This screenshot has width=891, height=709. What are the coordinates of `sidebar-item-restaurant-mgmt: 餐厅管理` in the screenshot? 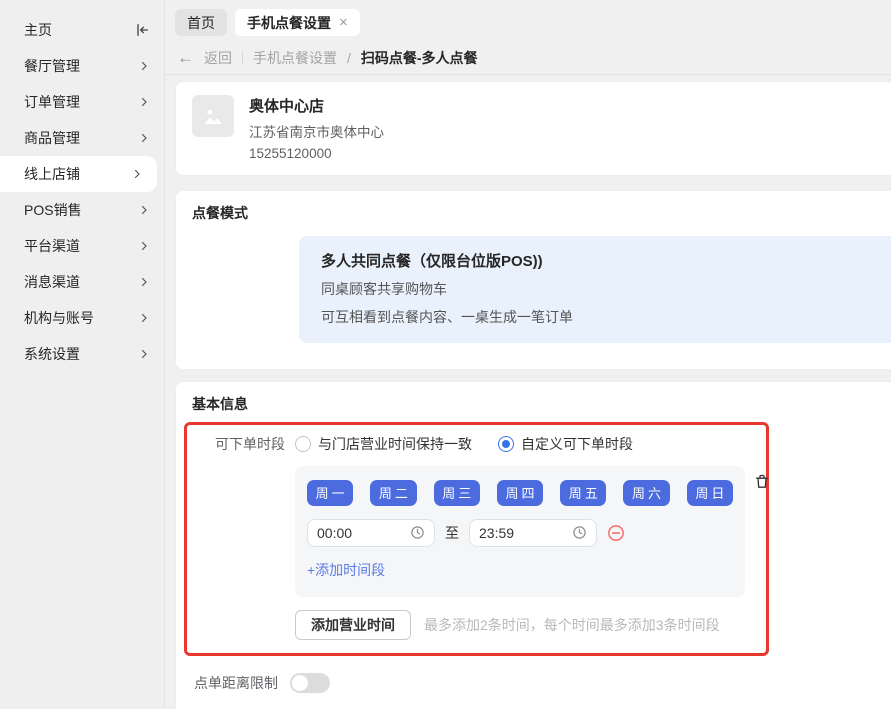 It's located at (82, 66).